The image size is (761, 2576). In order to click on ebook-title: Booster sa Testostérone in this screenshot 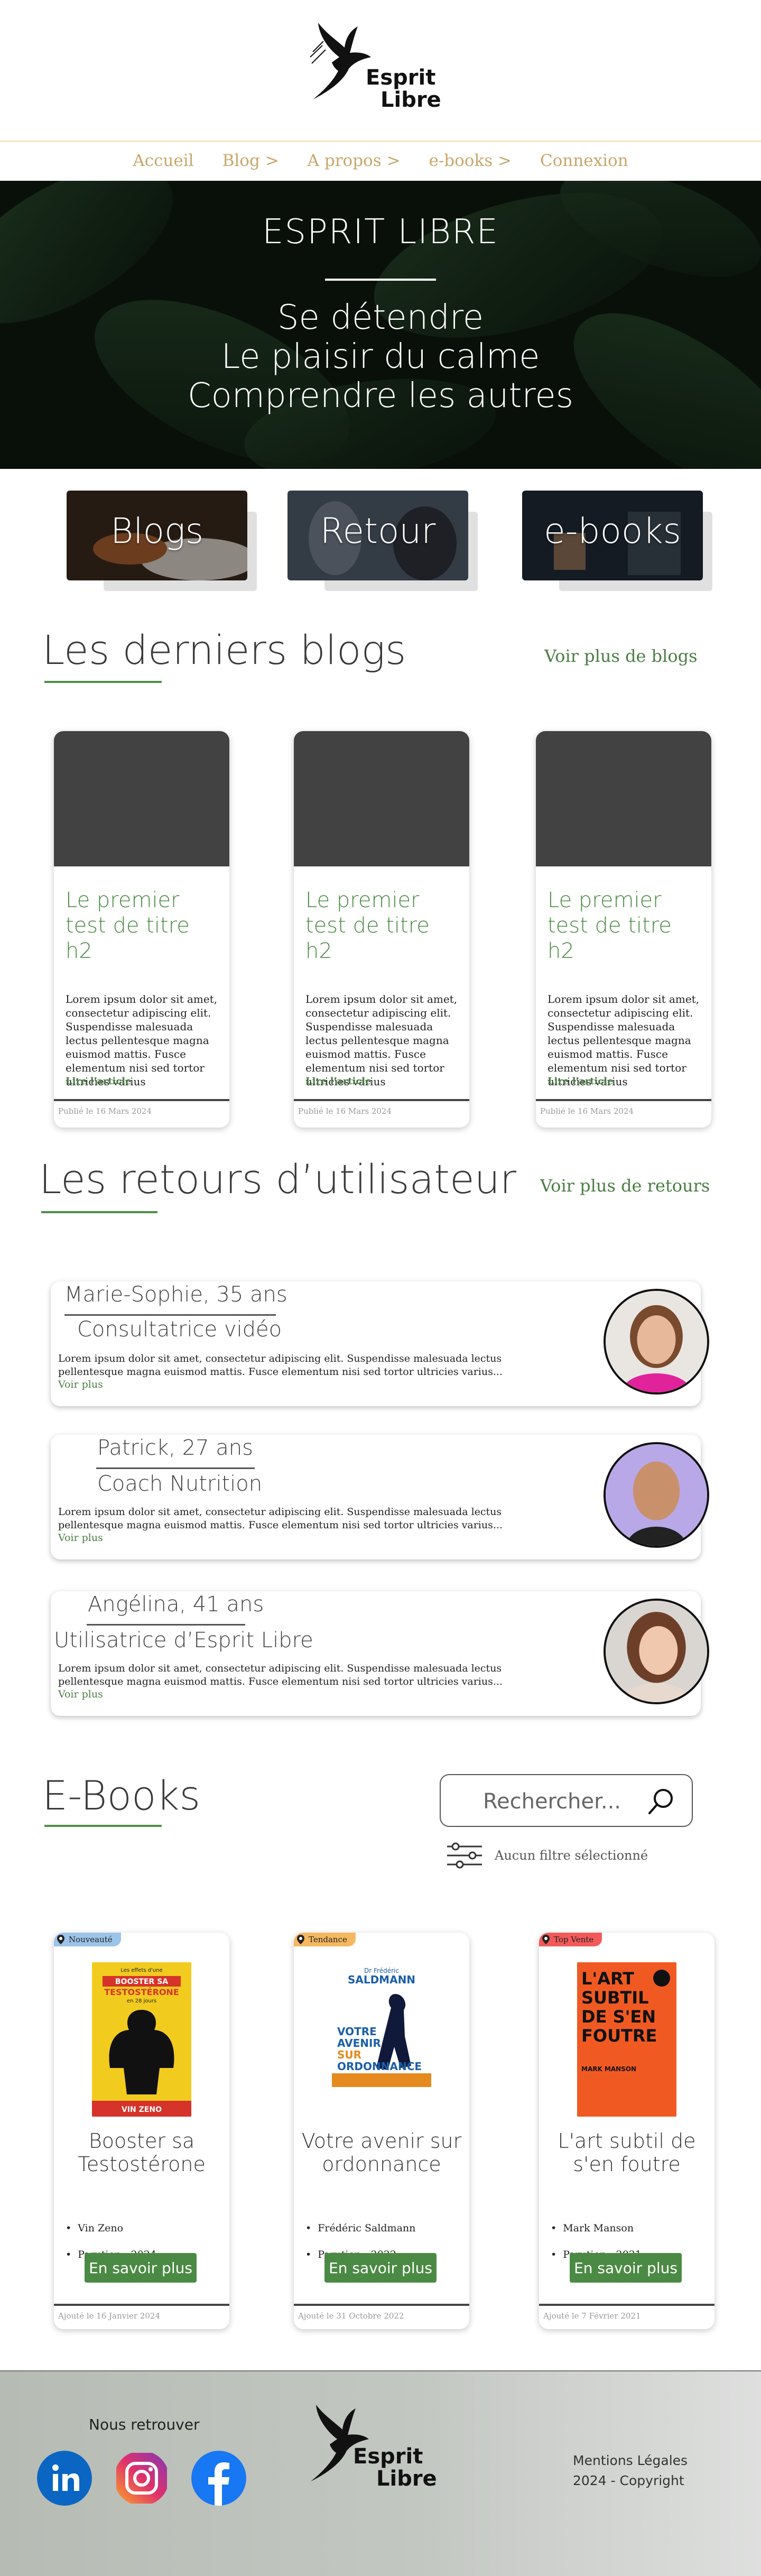, I will do `click(142, 2152)`.